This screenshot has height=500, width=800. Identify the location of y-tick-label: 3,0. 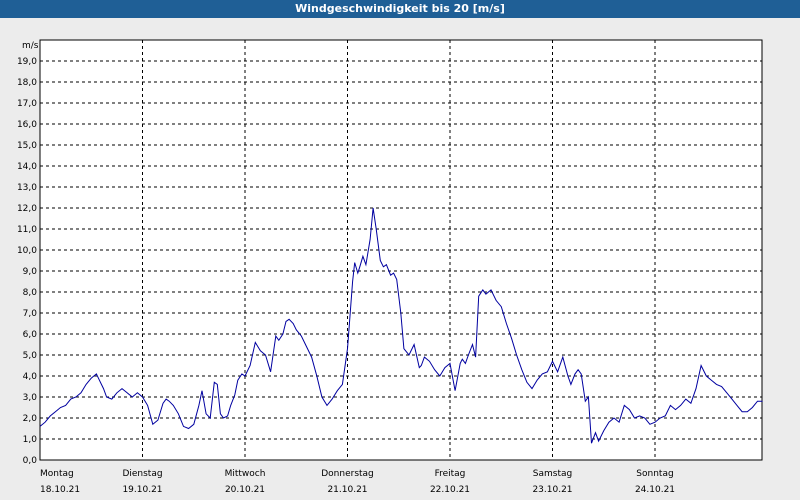
(30, 398).